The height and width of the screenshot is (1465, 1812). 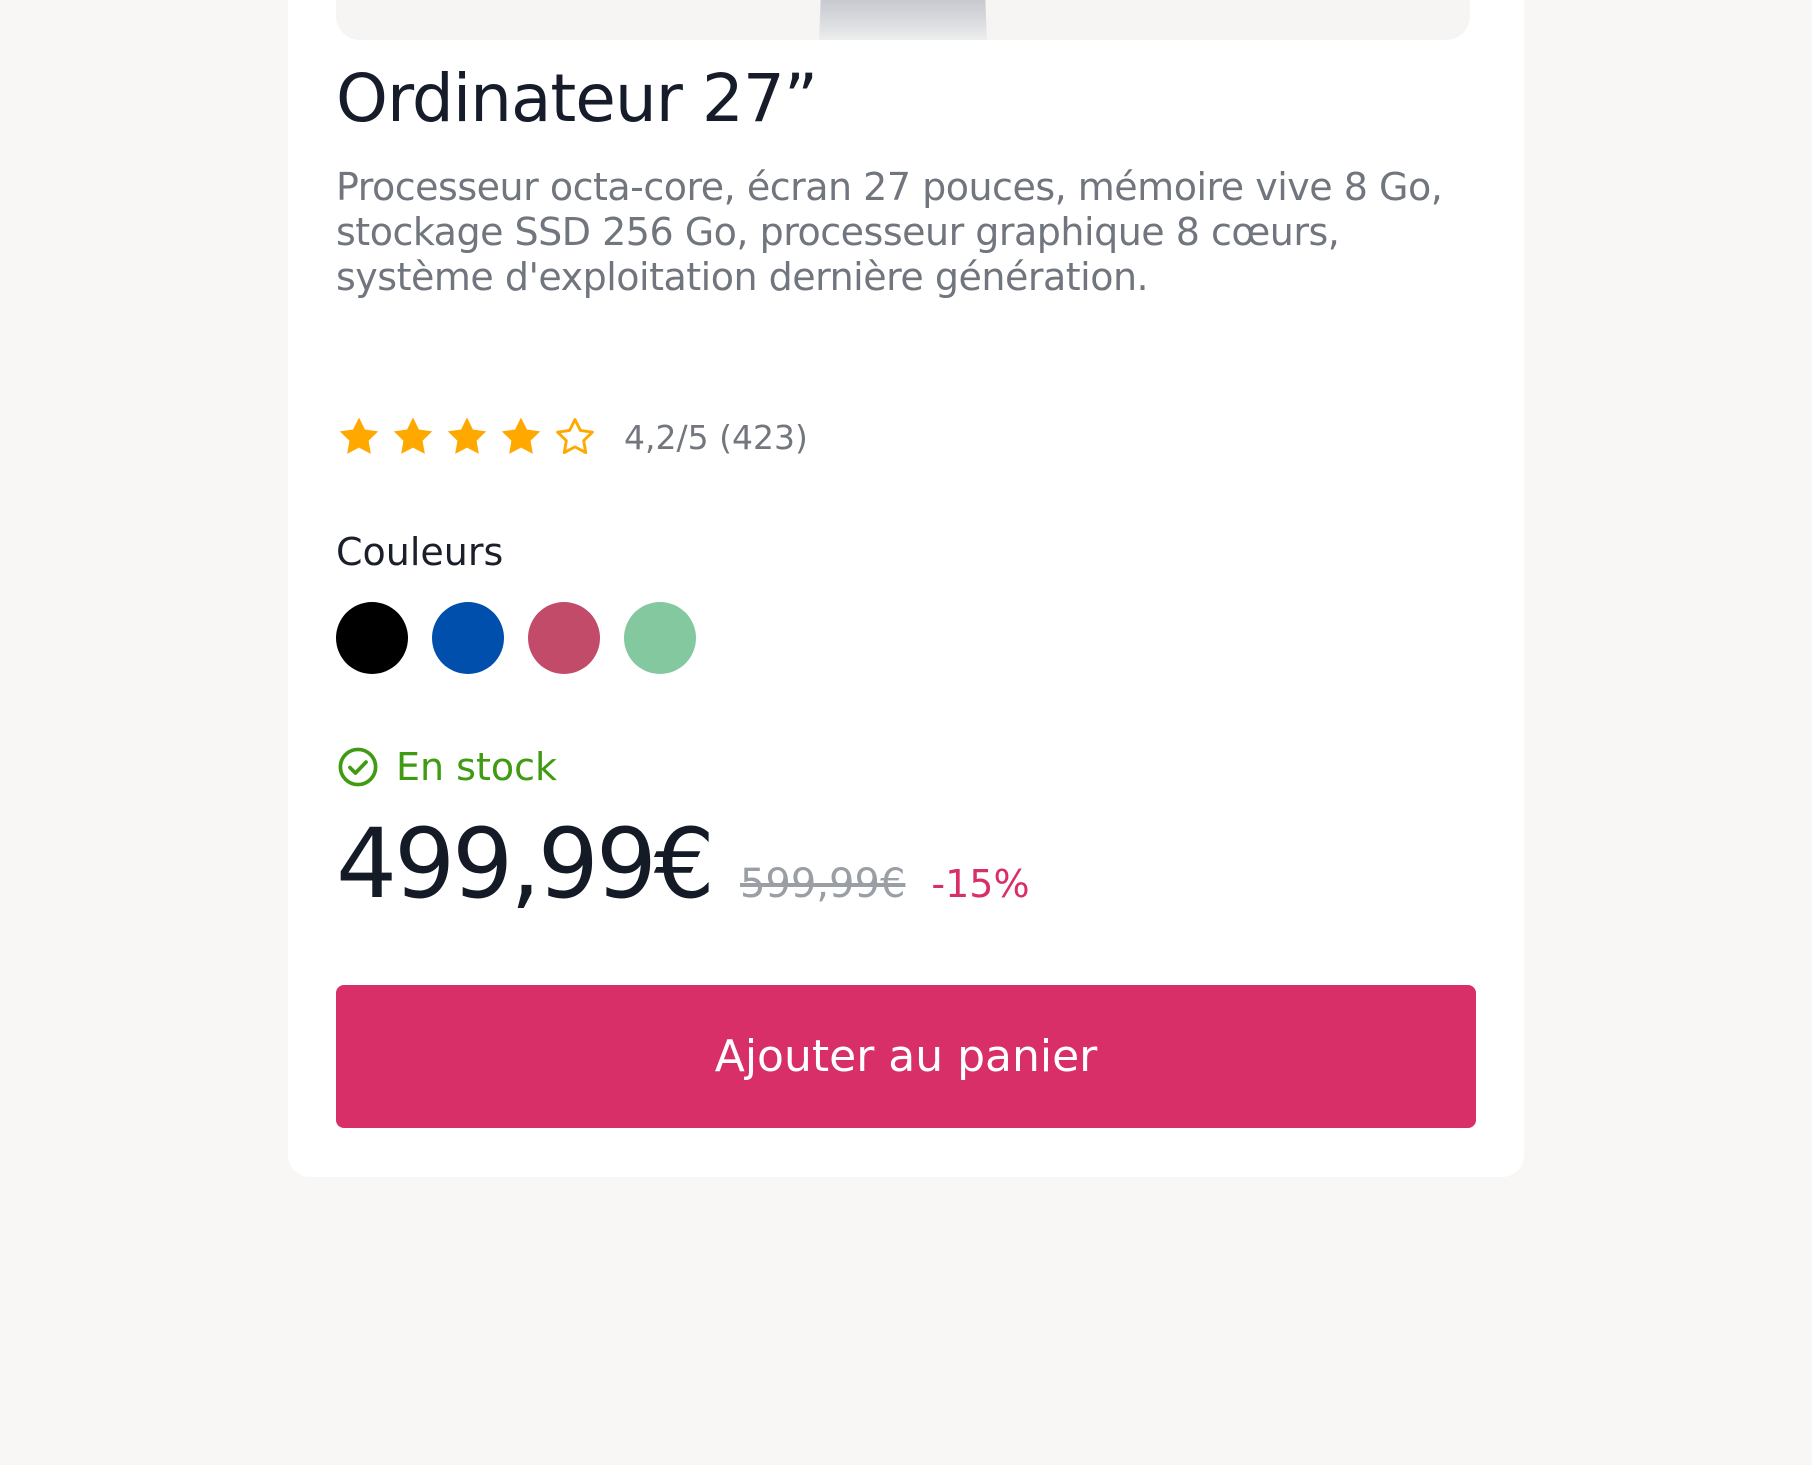 I want to click on color-swatch-raspberry, so click(x=564, y=638).